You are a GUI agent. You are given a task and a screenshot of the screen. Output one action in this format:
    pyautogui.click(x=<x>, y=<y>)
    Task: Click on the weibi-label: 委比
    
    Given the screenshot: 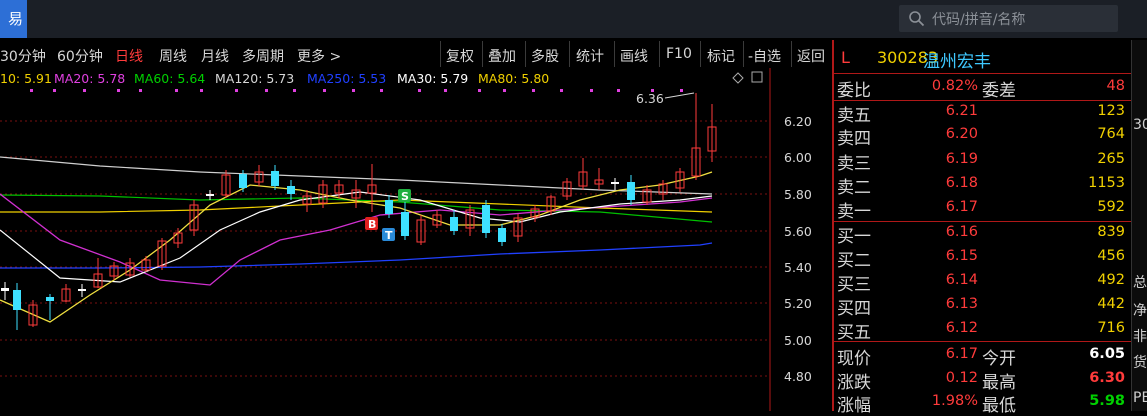 What is the action you would take?
    pyautogui.click(x=854, y=91)
    